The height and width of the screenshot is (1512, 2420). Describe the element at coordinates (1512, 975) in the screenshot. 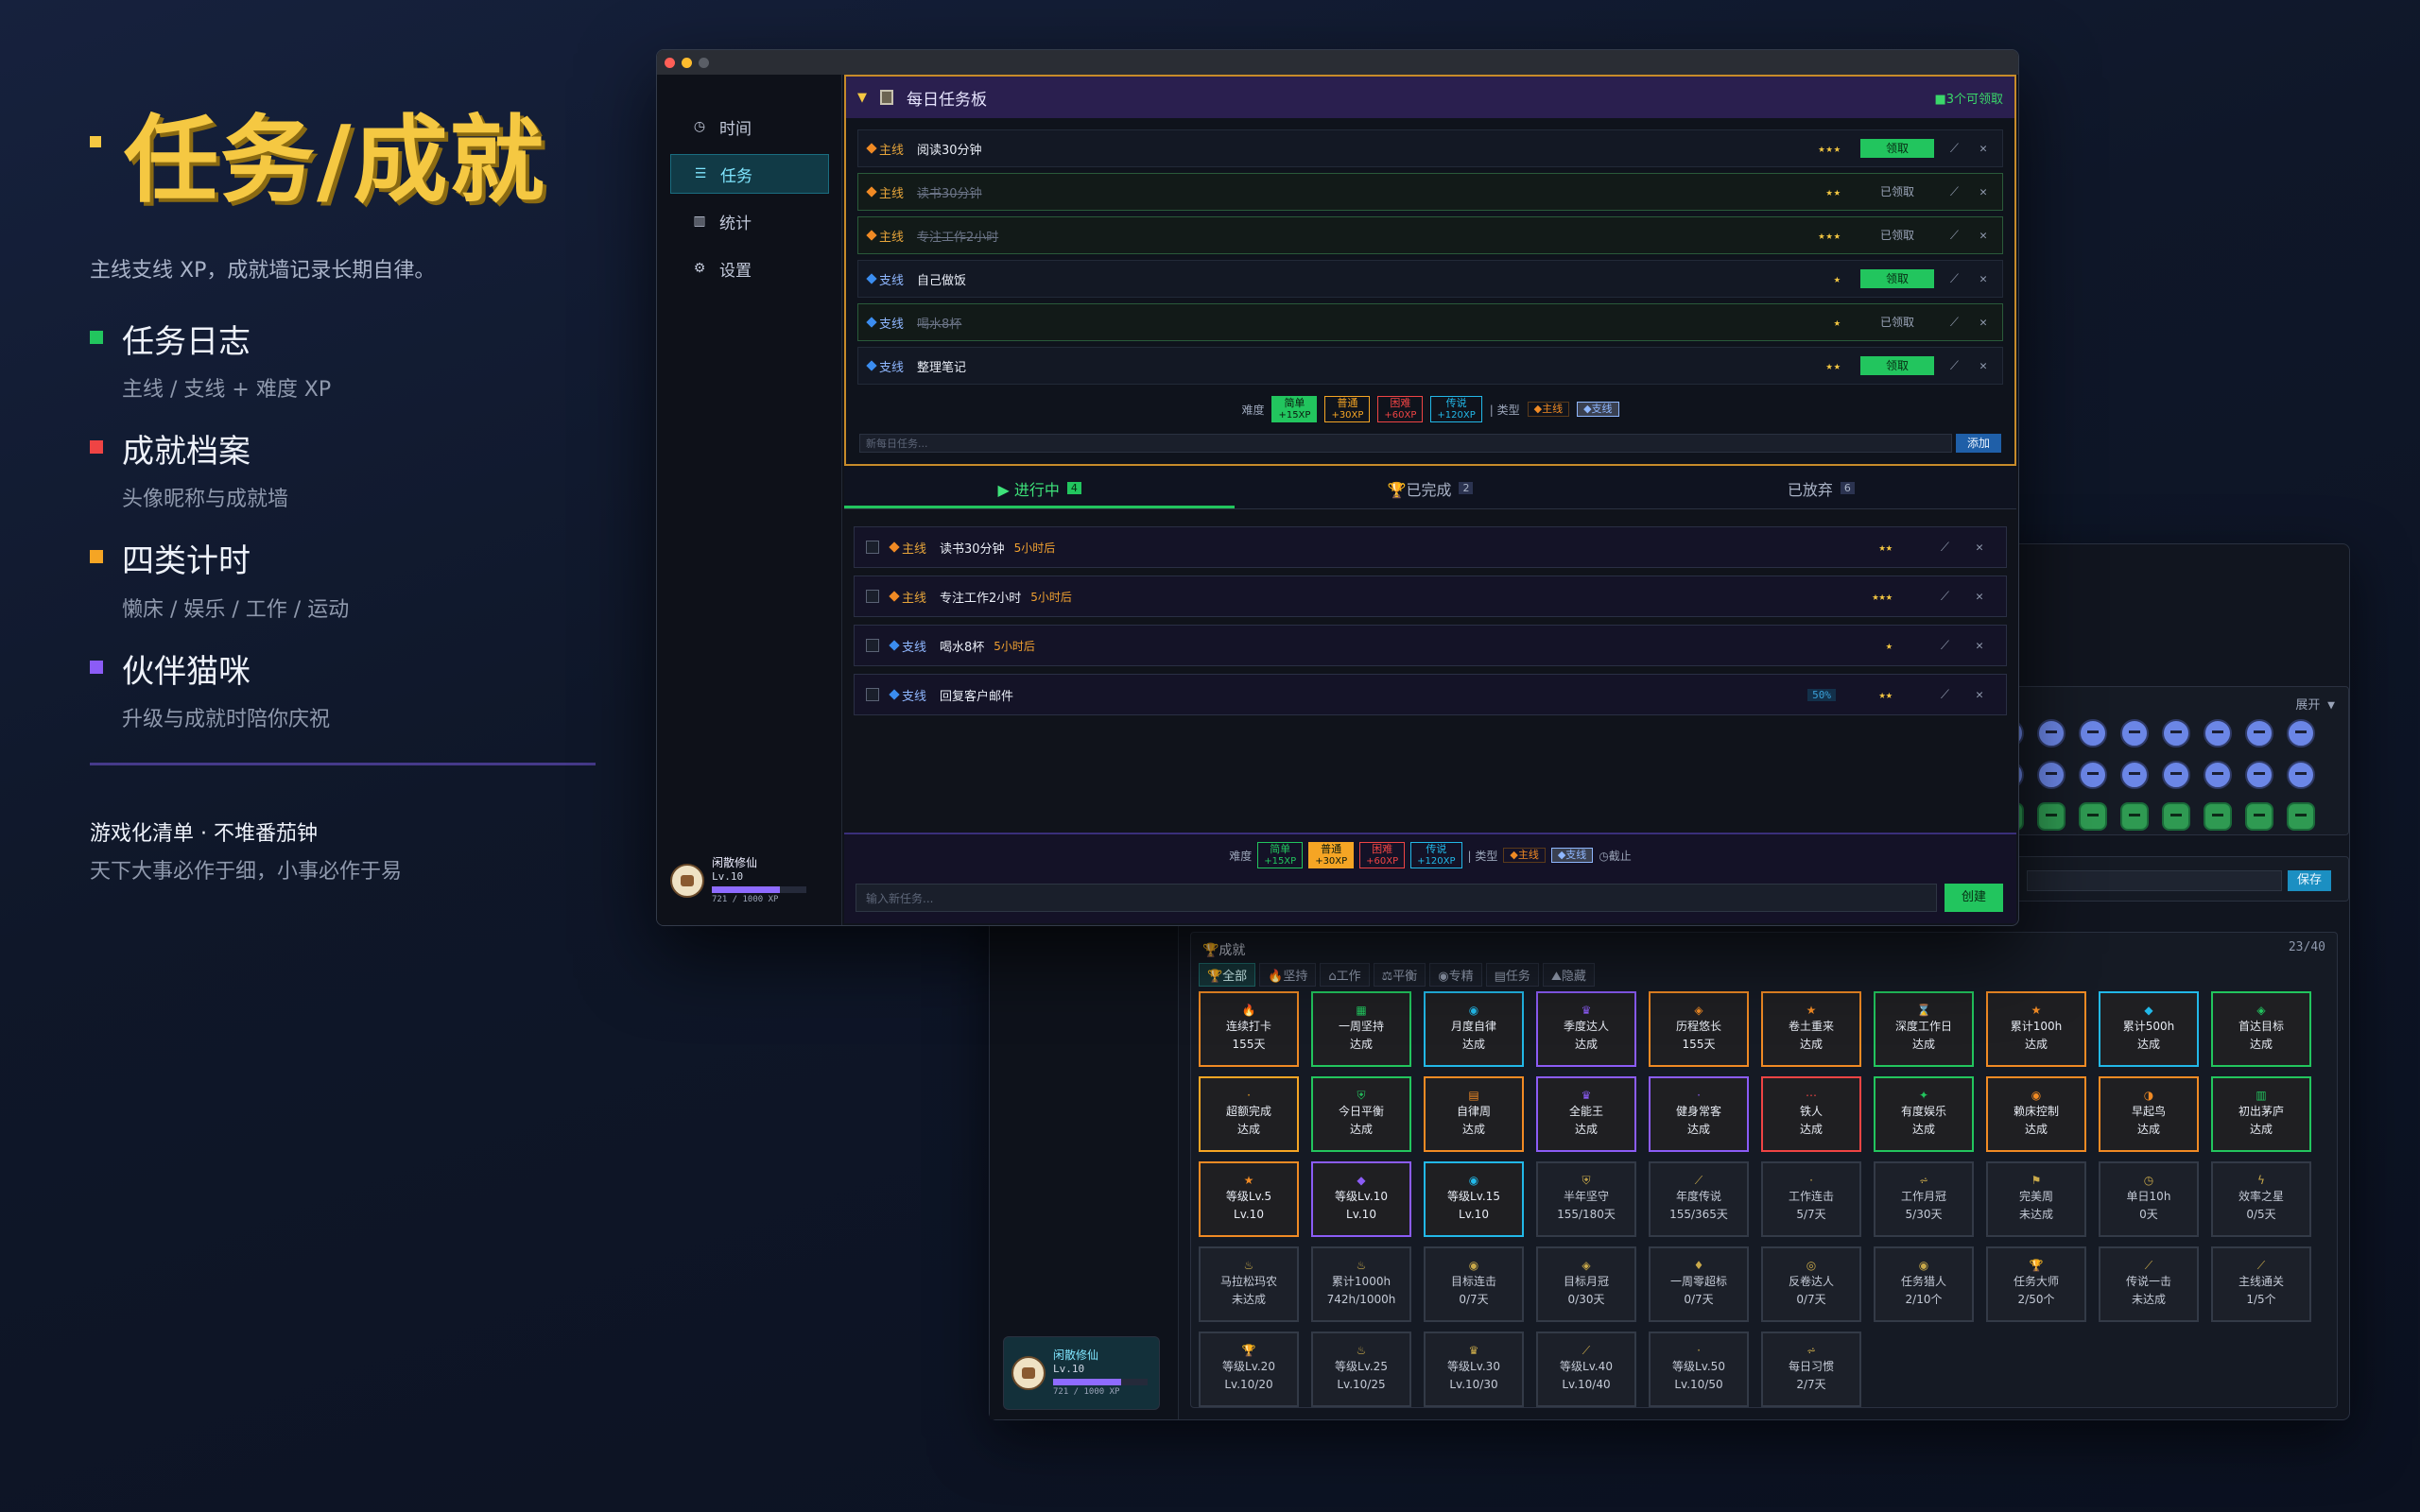

I see `achievement-tab-5: ▤任务` at that location.